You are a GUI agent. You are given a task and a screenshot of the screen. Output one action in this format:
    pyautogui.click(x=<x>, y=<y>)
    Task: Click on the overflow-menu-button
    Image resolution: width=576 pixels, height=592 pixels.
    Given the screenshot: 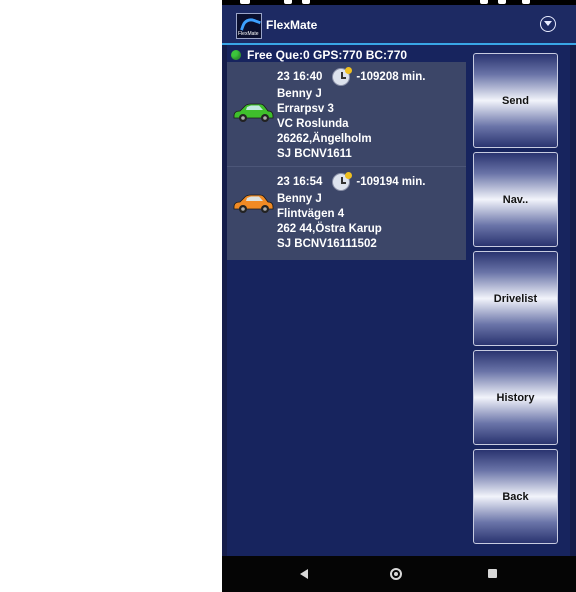 What is the action you would take?
    pyautogui.click(x=548, y=24)
    